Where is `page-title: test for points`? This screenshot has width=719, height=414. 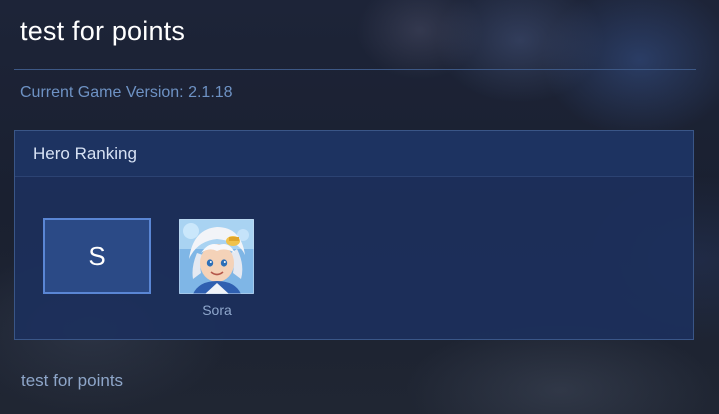
page-title: test for points is located at coordinates (103, 31).